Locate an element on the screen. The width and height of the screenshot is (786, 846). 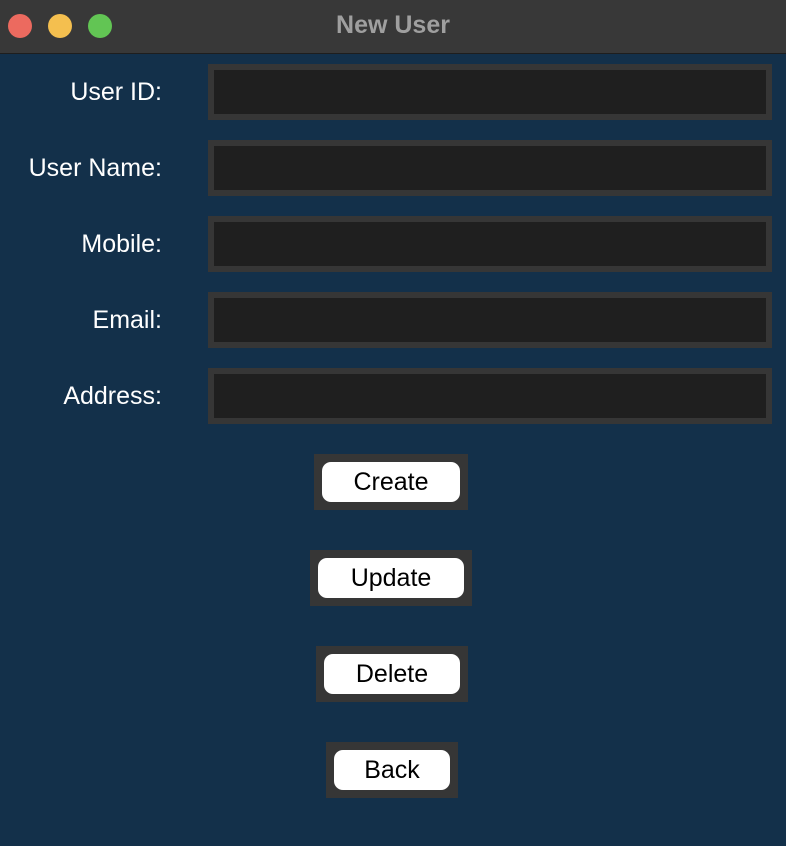
user-id-input is located at coordinates (490, 92).